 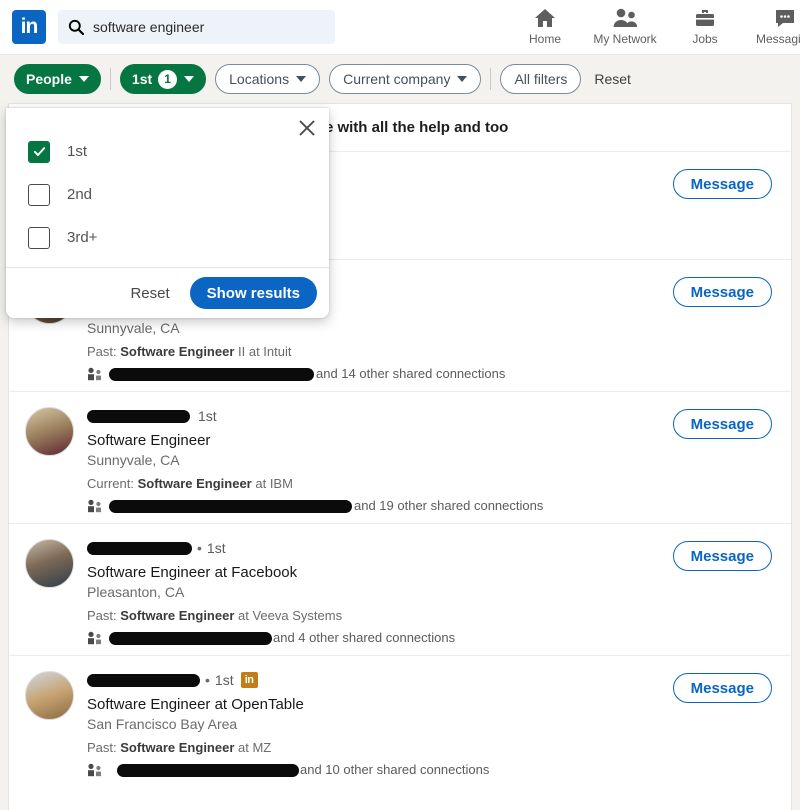 I want to click on search-query-value: software engineer, so click(x=149, y=27).